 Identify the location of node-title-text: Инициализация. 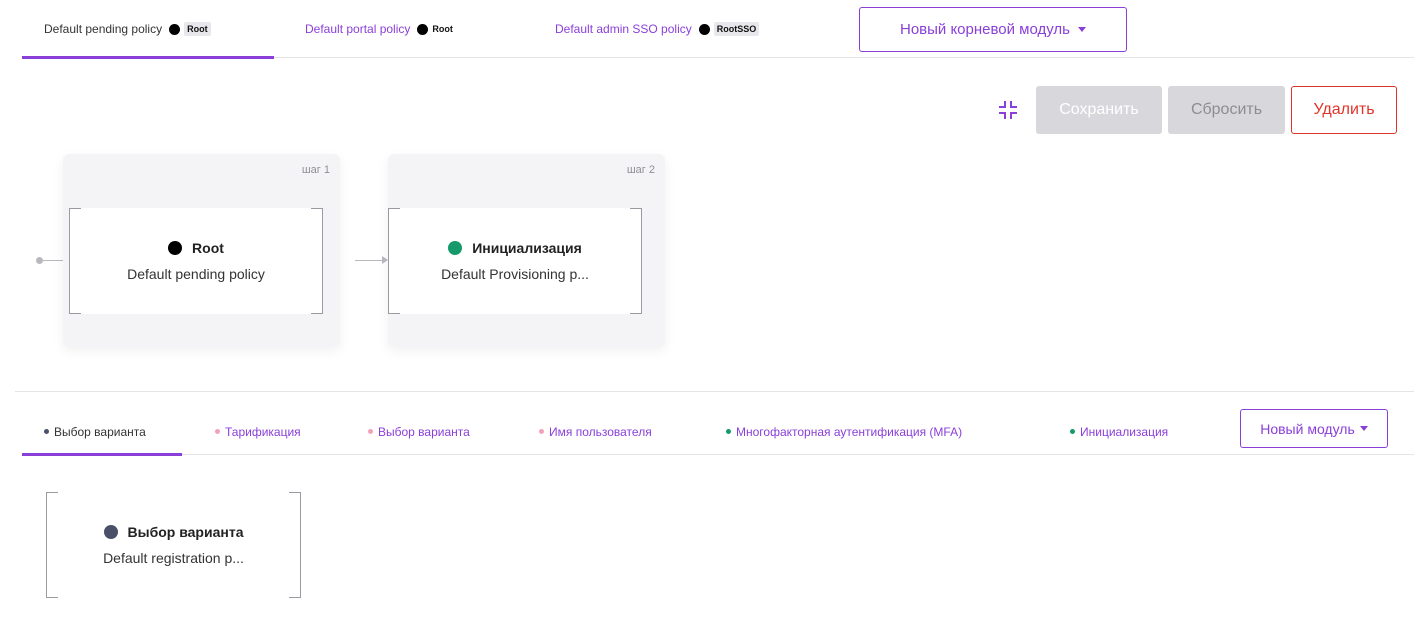
(527, 248).